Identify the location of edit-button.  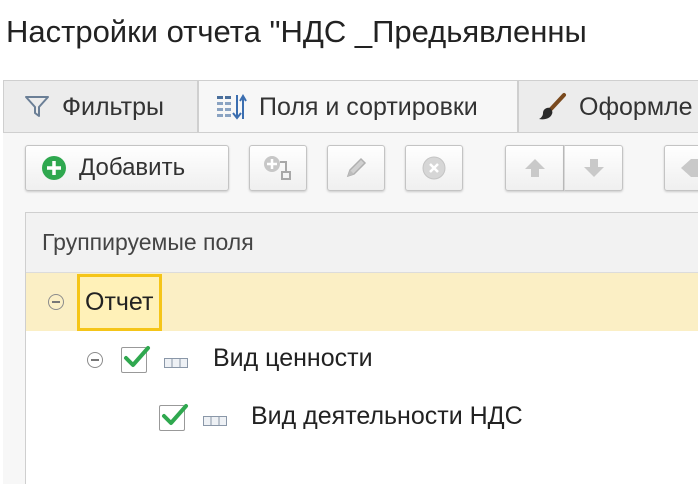
(356, 168).